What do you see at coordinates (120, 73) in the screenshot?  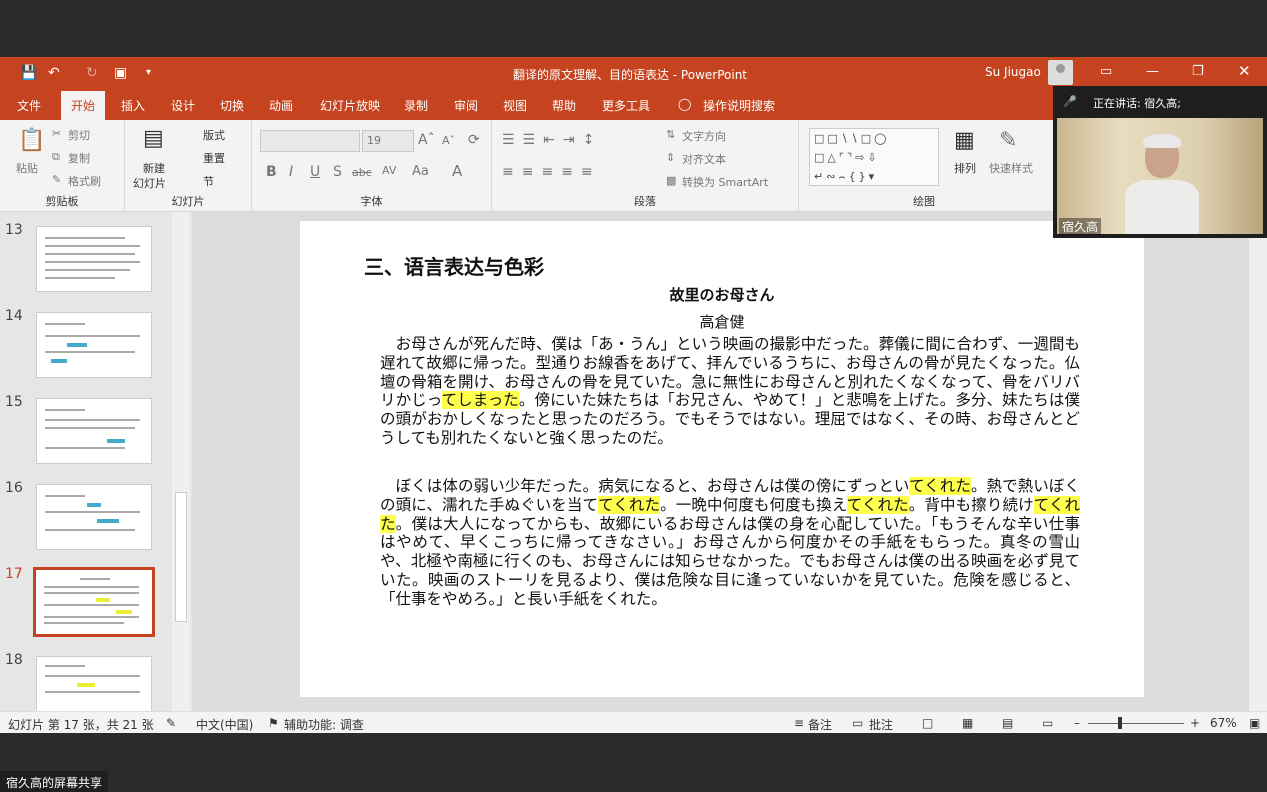 I see `present-icon: ▣` at bounding box center [120, 73].